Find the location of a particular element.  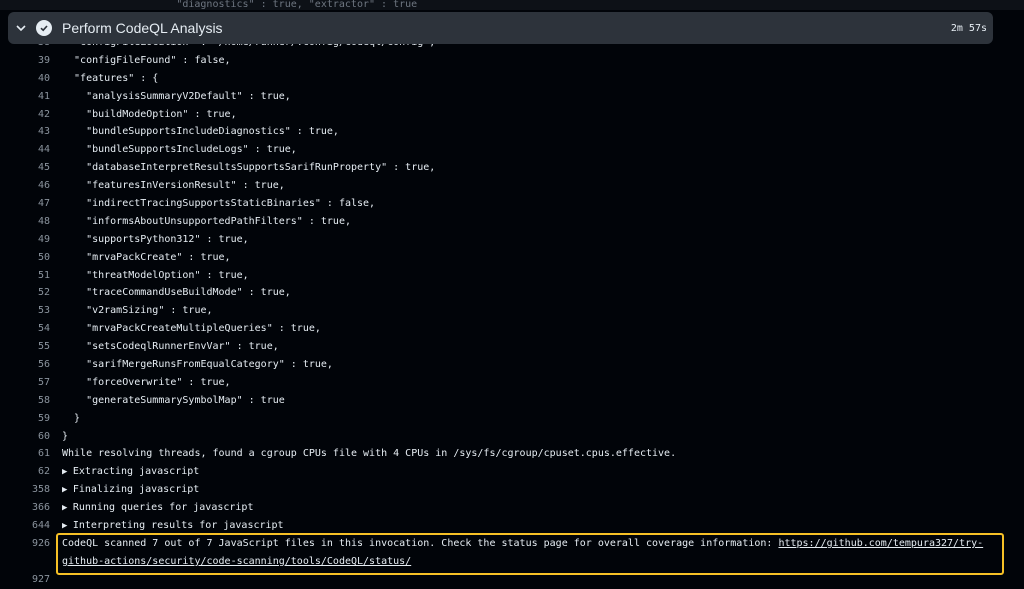

line-number: 39 is located at coordinates (25, 61).